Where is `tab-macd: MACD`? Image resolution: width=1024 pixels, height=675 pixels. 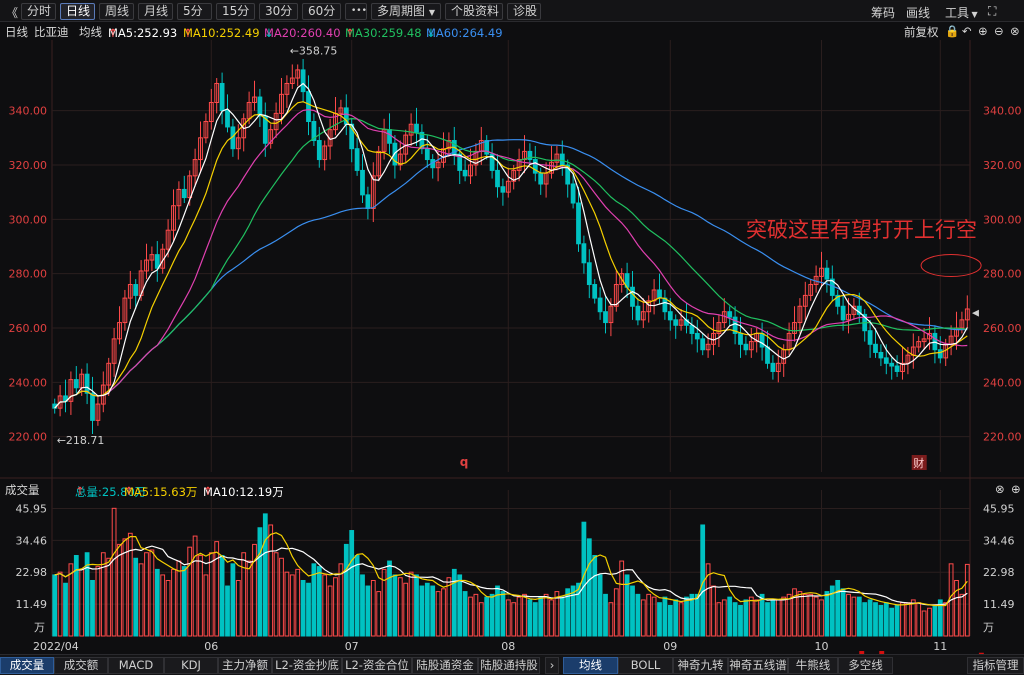 tab-macd: MACD is located at coordinates (136, 665).